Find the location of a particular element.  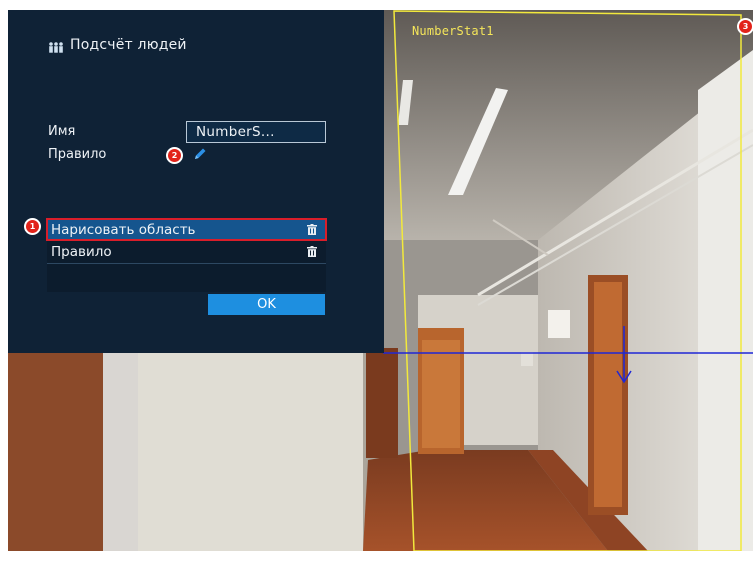

annotation-badge-2: 2 is located at coordinates (174, 155).